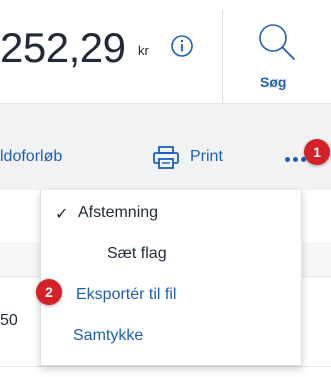 Image resolution: width=331 pixels, height=377 pixels. Describe the element at coordinates (137, 253) in the screenshot. I see `menu-item-label: Sæt flag` at that location.